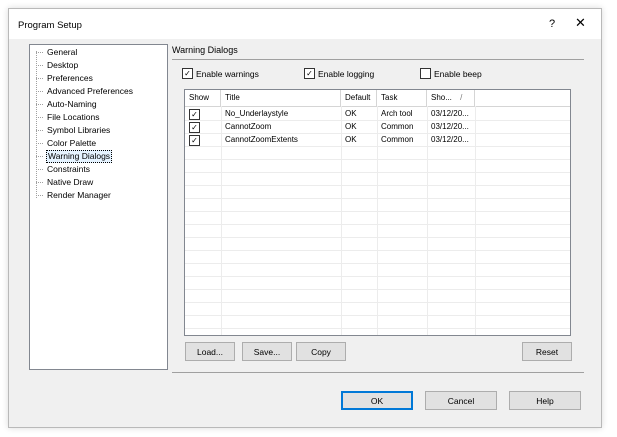 This screenshot has width=617, height=437. Describe the element at coordinates (205, 50) in the screenshot. I see `section-title: Warning Dialogs` at that location.